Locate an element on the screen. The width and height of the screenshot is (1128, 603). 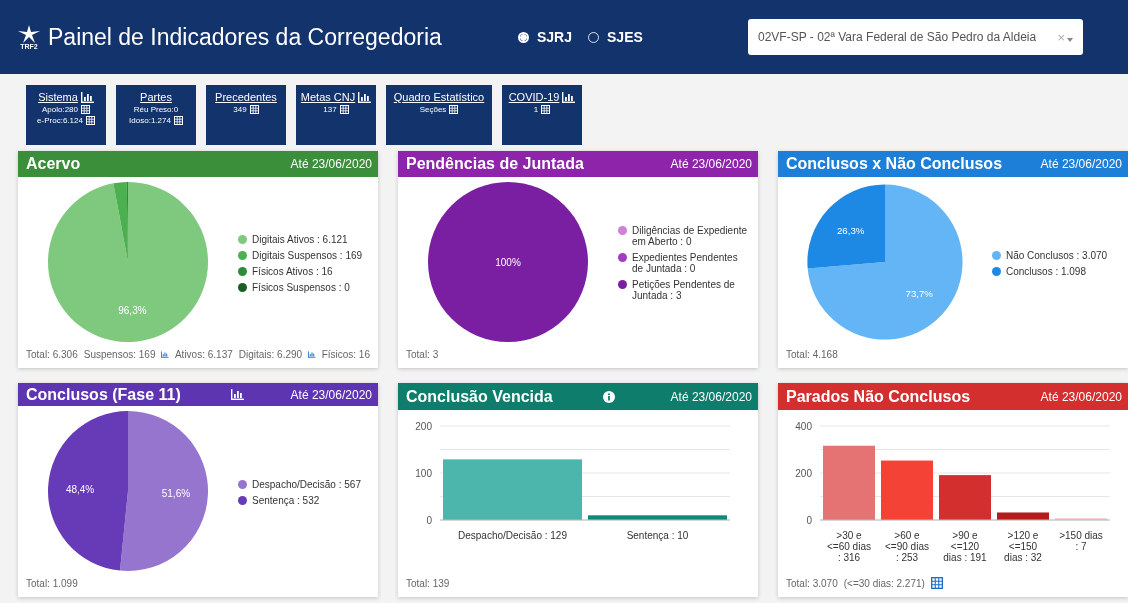
axis-label: >30 e <=60 dias : 316 is located at coordinates (849, 546).